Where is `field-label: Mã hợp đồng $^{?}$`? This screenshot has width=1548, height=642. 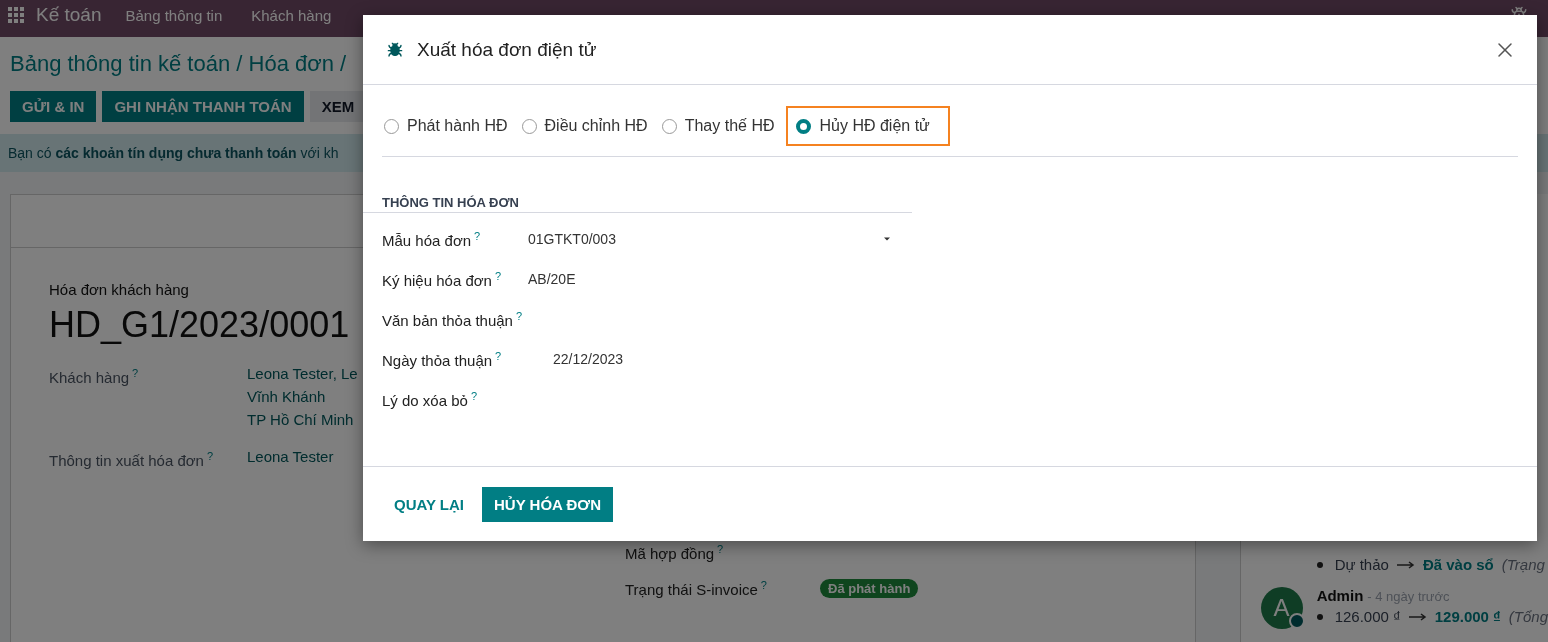
field-label: Mã hợp đồng $^{?}$ is located at coordinates (675, 552).